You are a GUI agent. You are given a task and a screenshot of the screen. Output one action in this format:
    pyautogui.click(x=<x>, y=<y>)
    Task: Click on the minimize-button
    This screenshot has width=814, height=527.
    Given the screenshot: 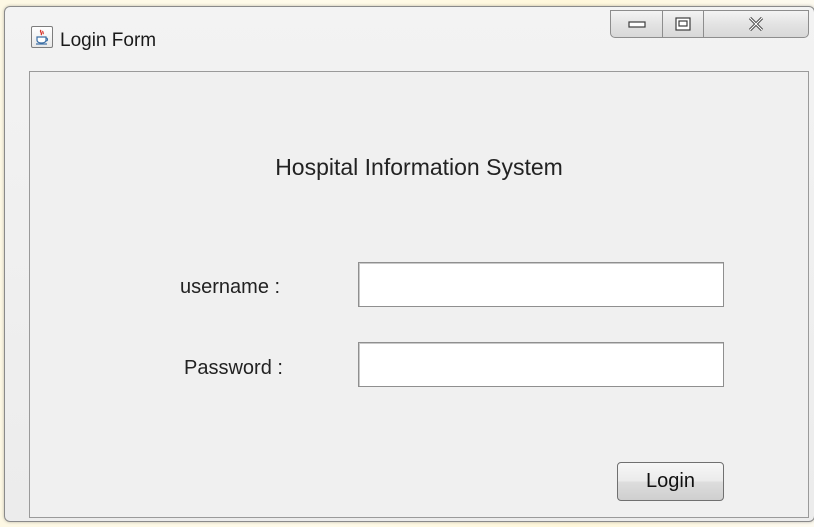 What is the action you would take?
    pyautogui.click(x=636, y=24)
    